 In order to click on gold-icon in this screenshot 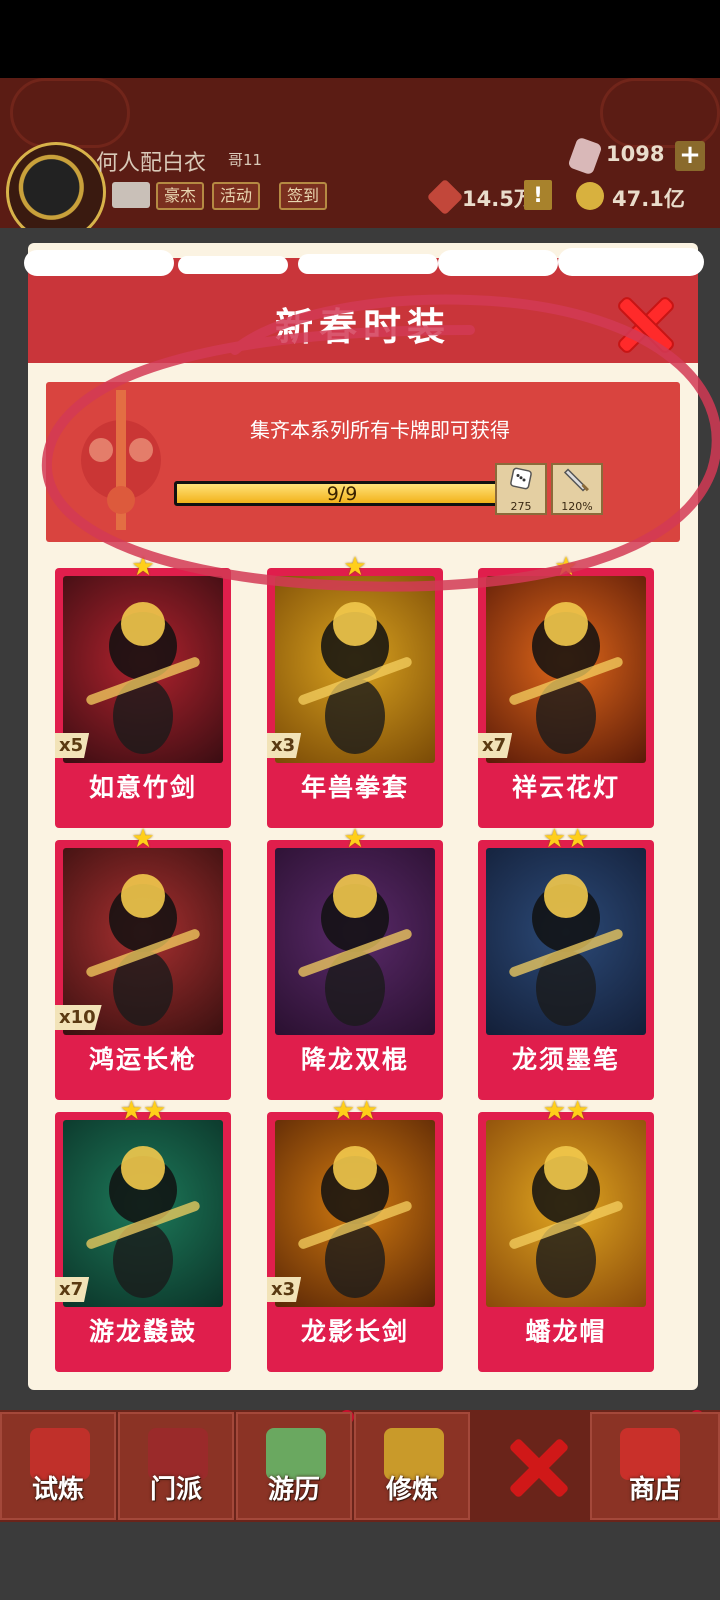, I will do `click(590, 196)`.